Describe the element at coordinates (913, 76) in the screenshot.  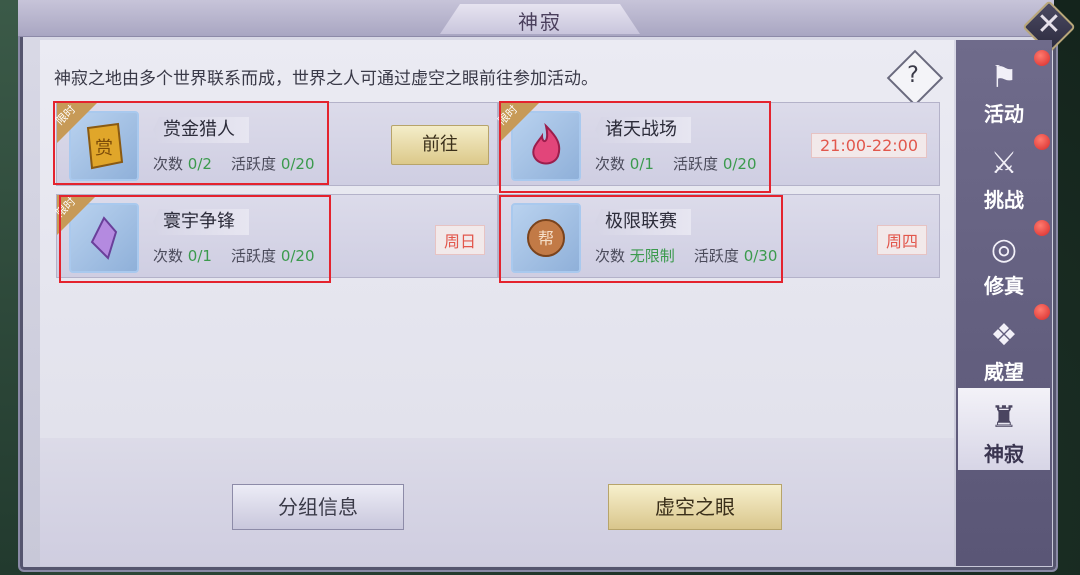
I see `question-icon: ?` at that location.